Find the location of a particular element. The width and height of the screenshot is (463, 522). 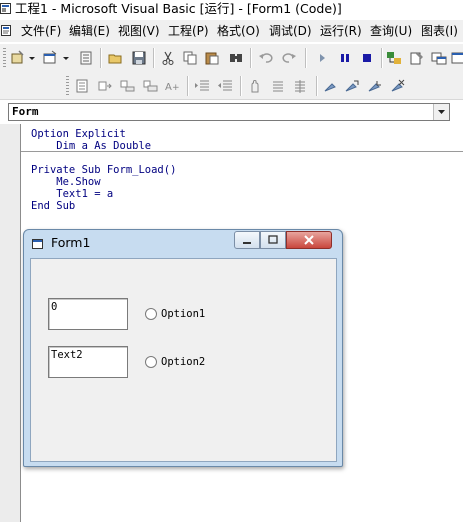

list-constants-icon is located at coordinates (105, 86).